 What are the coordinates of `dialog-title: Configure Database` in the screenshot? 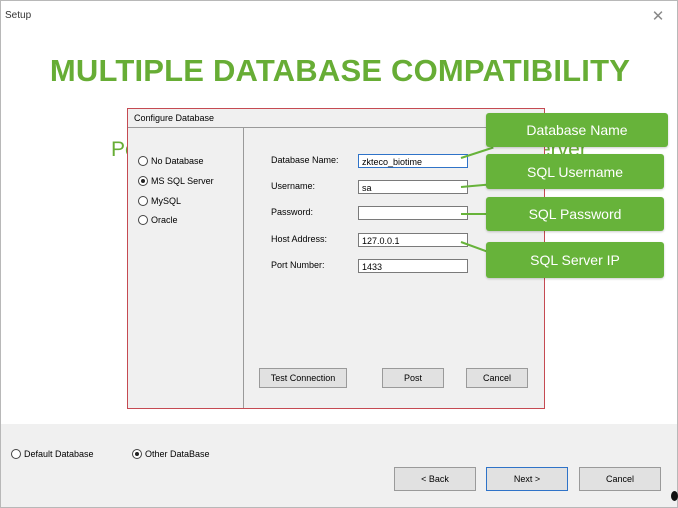 It's located at (174, 118).